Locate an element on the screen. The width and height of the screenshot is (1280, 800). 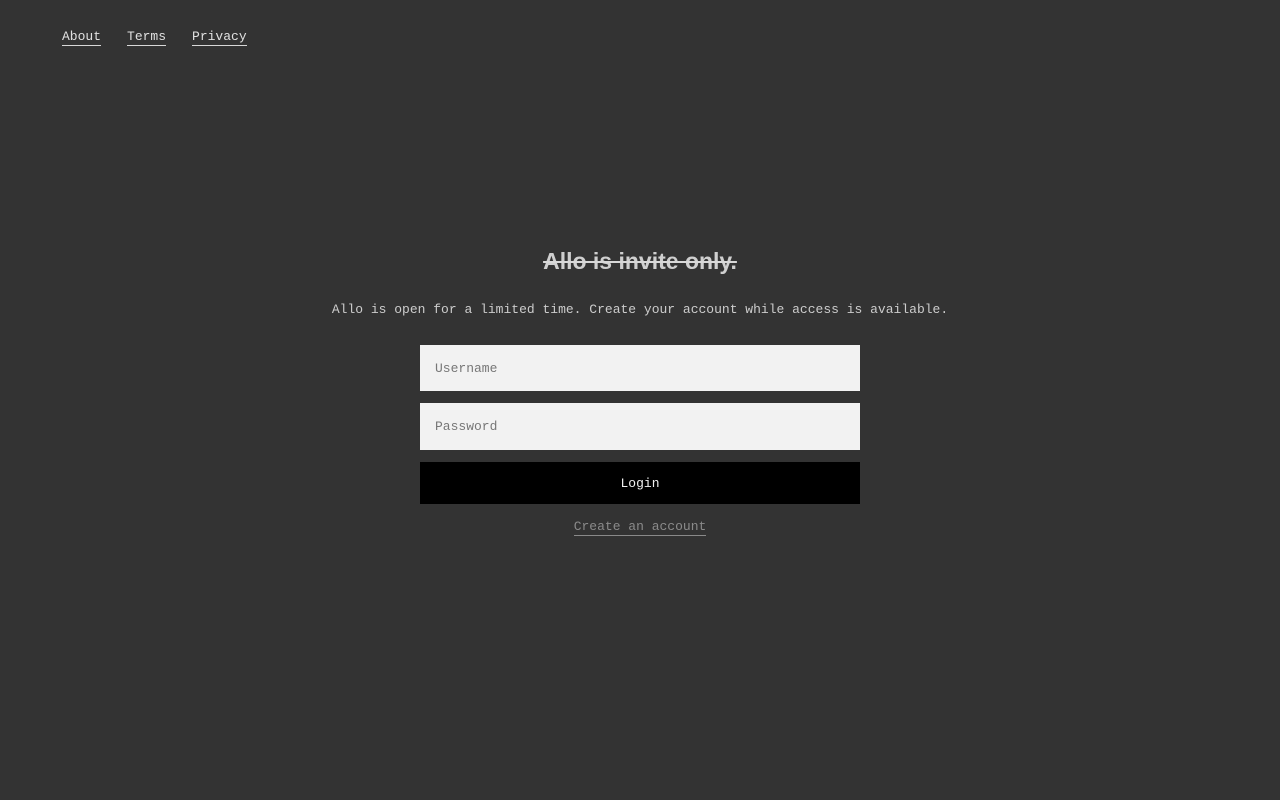
page-title-text: Allo is invite only. is located at coordinates (640, 261).